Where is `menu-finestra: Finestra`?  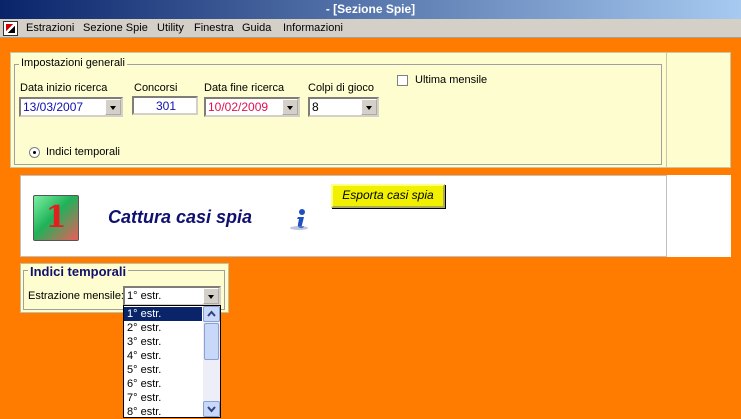
menu-finestra: Finestra is located at coordinates (214, 28).